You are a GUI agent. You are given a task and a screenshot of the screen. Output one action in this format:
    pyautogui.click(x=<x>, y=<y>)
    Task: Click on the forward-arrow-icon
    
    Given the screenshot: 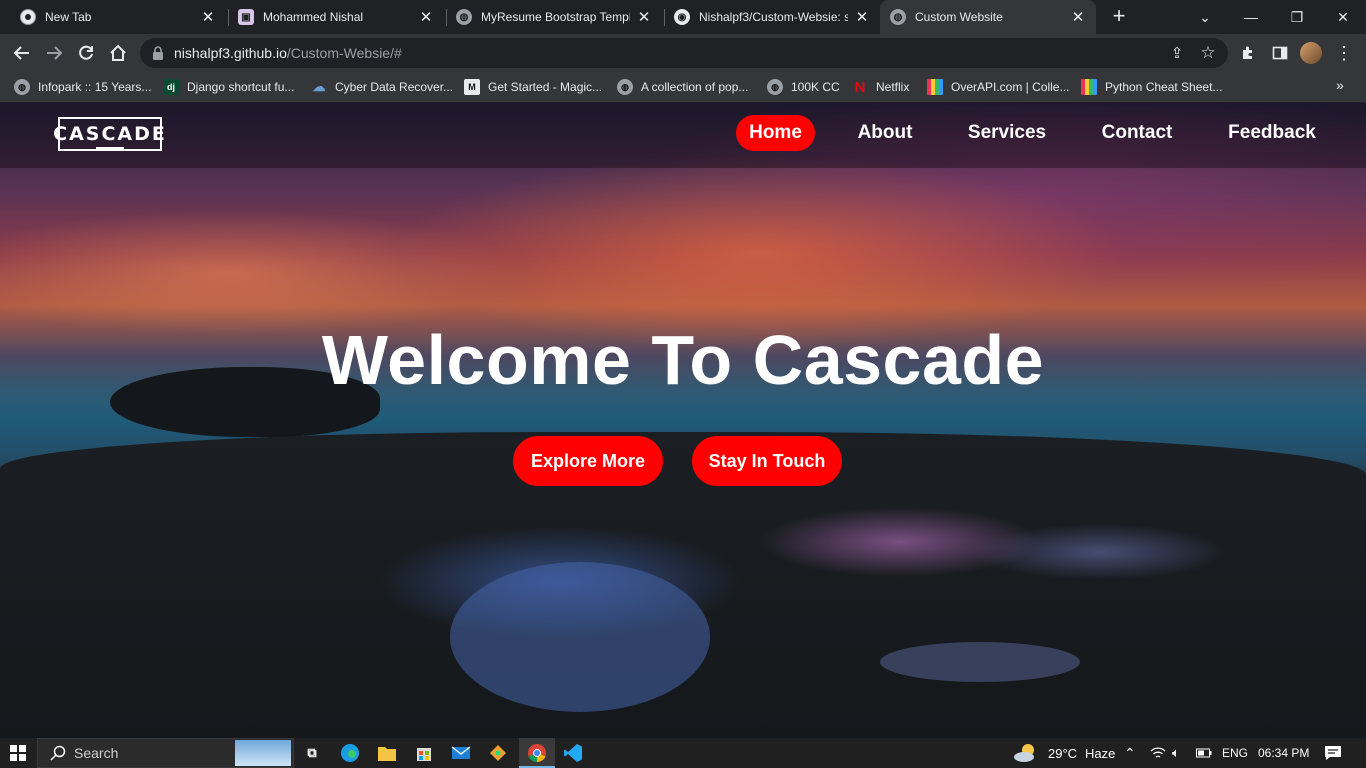 What is the action you would take?
    pyautogui.click(x=55, y=53)
    